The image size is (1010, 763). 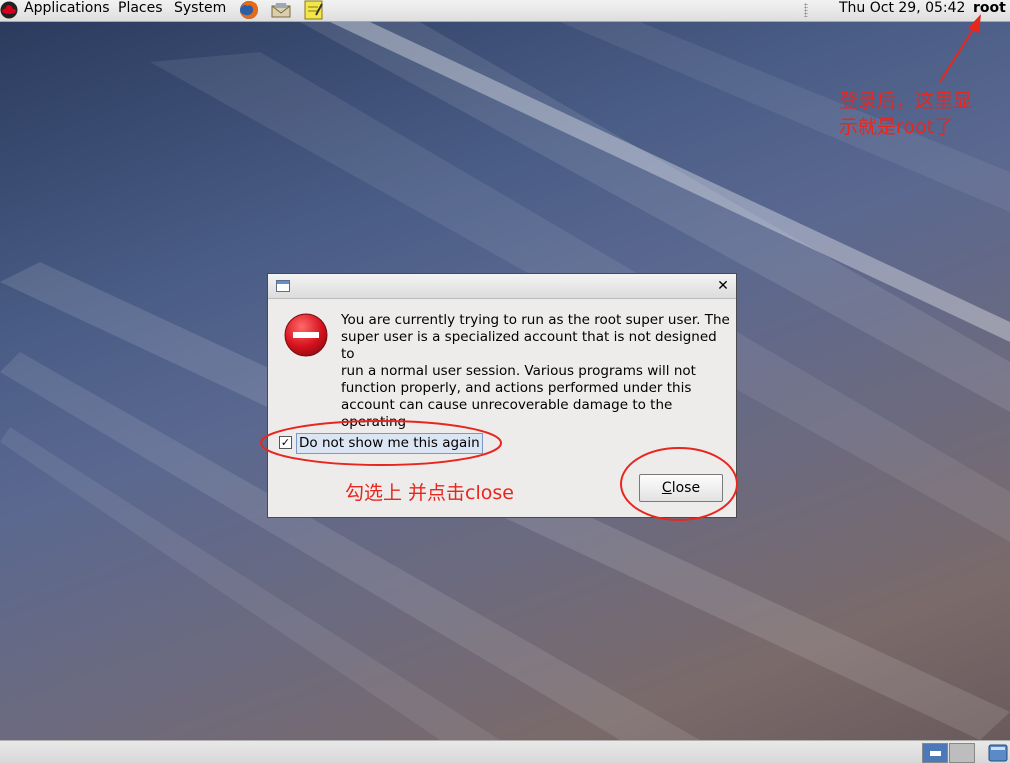 I want to click on stop-icon, so click(x=306, y=335).